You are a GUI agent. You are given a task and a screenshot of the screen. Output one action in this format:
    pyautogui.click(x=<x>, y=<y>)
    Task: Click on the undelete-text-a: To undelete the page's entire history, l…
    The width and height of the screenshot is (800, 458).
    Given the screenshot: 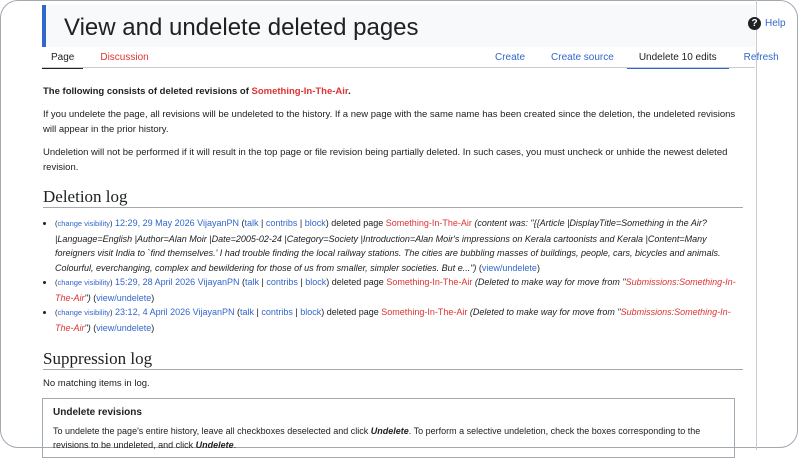 What is the action you would take?
    pyautogui.click(x=212, y=431)
    